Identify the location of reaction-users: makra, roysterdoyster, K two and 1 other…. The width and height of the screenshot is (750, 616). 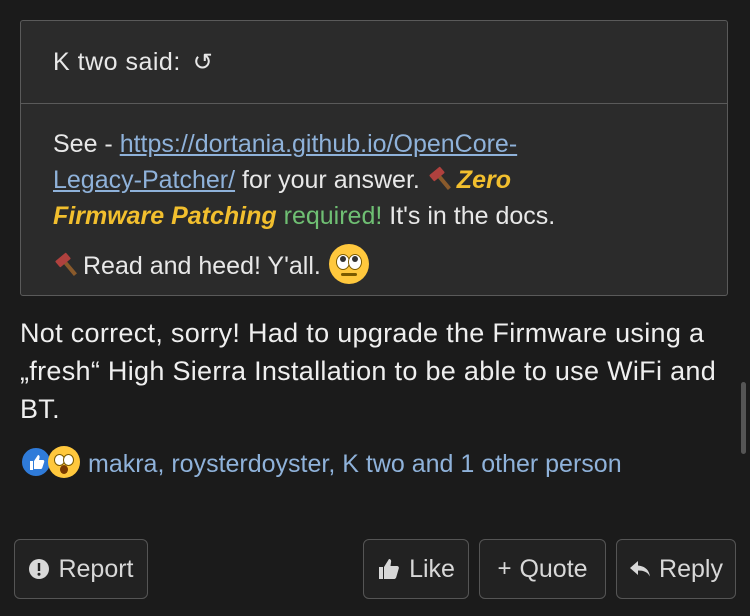
(355, 464).